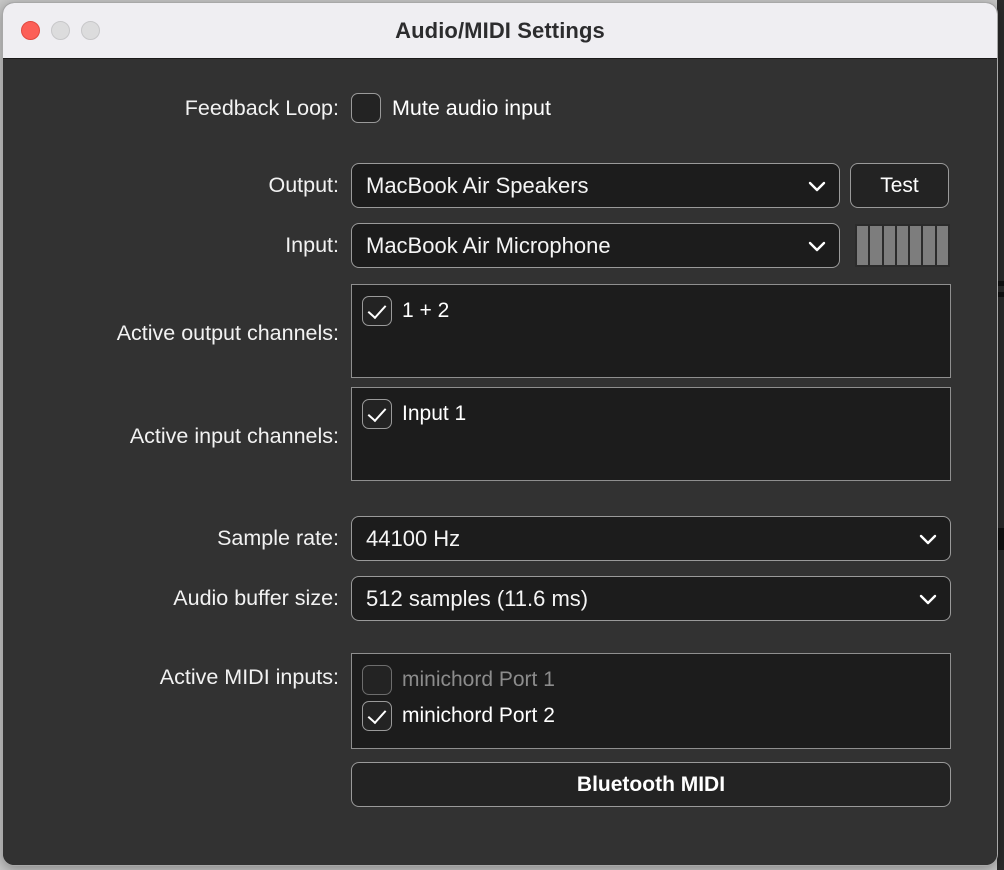 The width and height of the screenshot is (1004, 870). Describe the element at coordinates (478, 715) in the screenshot. I see `list-item-label: minichord Port 2` at that location.